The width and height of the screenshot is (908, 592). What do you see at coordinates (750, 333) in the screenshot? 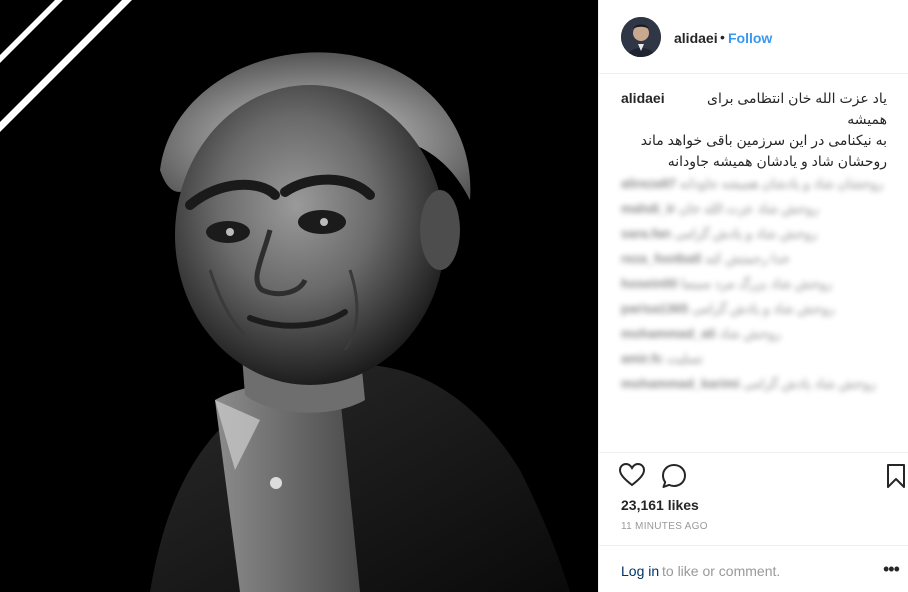
I see `comment-text: روحش شاد` at bounding box center [750, 333].